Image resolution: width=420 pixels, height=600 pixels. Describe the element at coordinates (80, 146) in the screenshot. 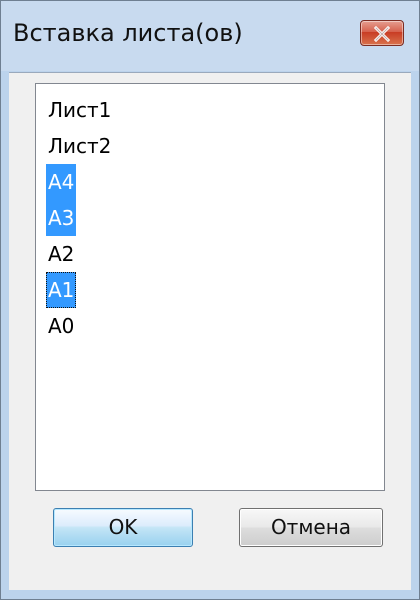

I see `list-item-label: Лист2` at that location.